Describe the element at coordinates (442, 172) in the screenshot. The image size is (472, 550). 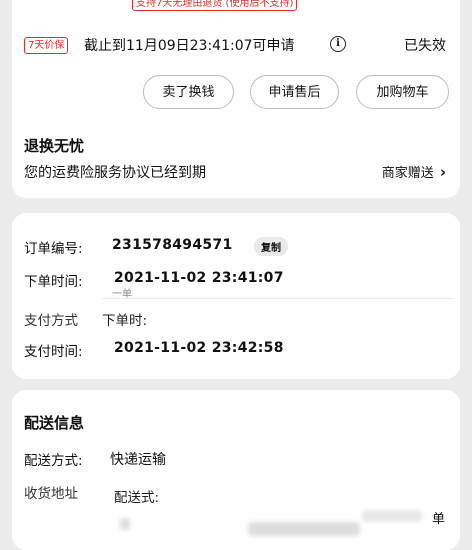
I see `chevron-right-icon: ›` at that location.